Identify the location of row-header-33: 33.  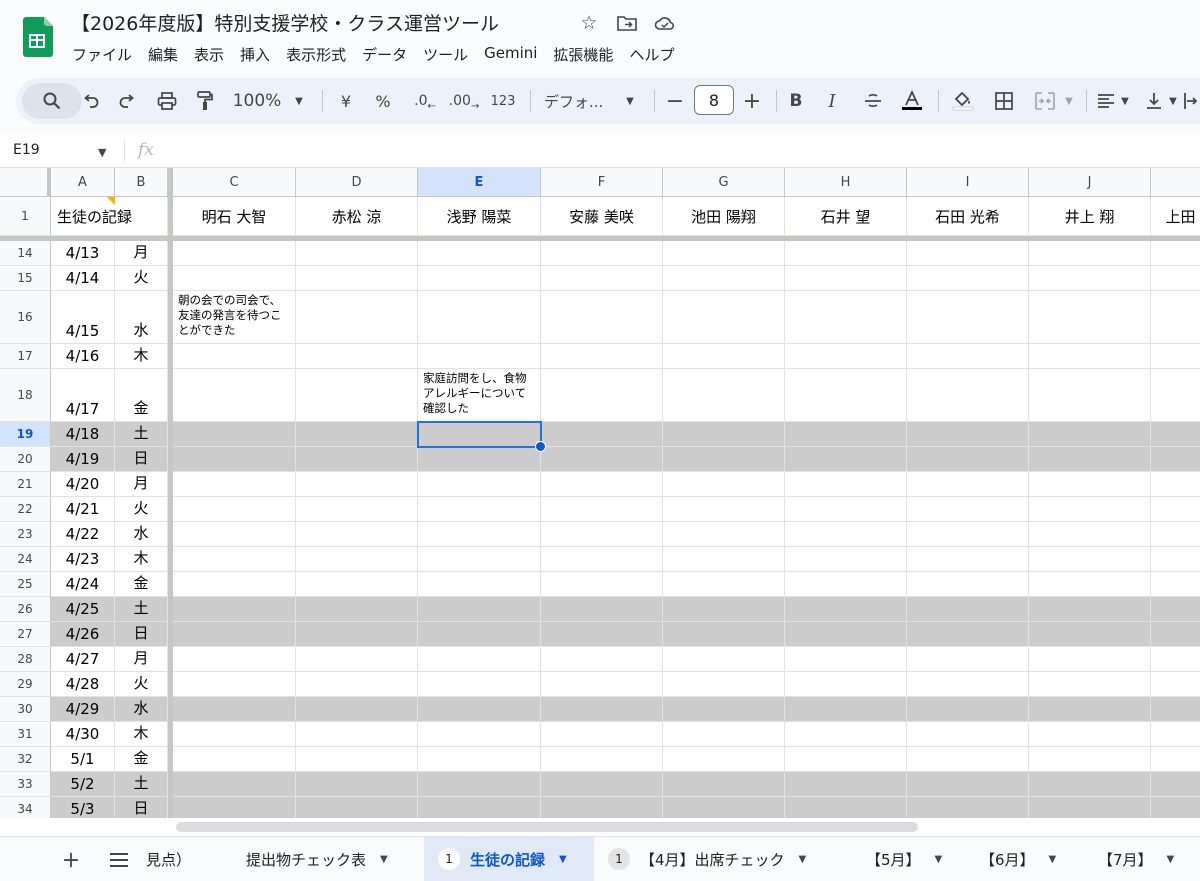
(25, 784).